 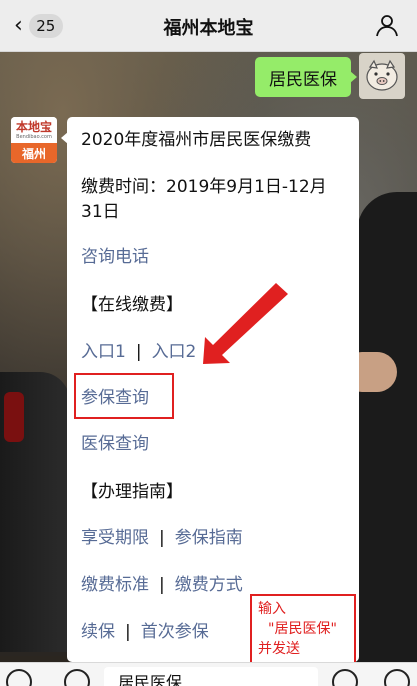 What do you see at coordinates (103, 352) in the screenshot?
I see `entry1-link: 入口1` at bounding box center [103, 352].